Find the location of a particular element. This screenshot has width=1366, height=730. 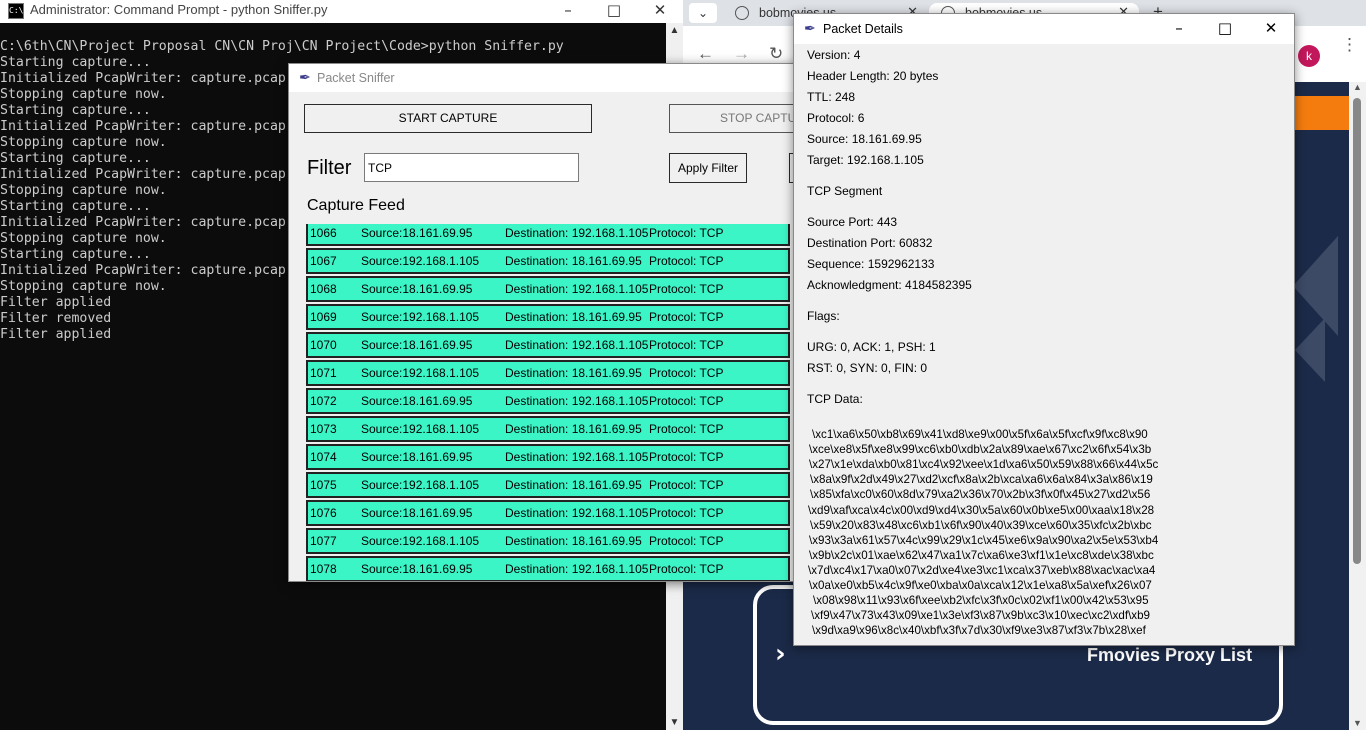

stop-capture-button: STOP CAPTURE is located at coordinates (735, 118).